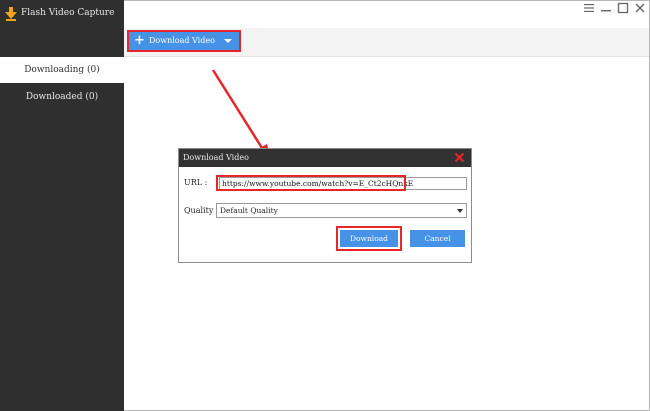 This screenshot has height=411, width=650. What do you see at coordinates (11, 14) in the screenshot?
I see `download-arrow-icon` at bounding box center [11, 14].